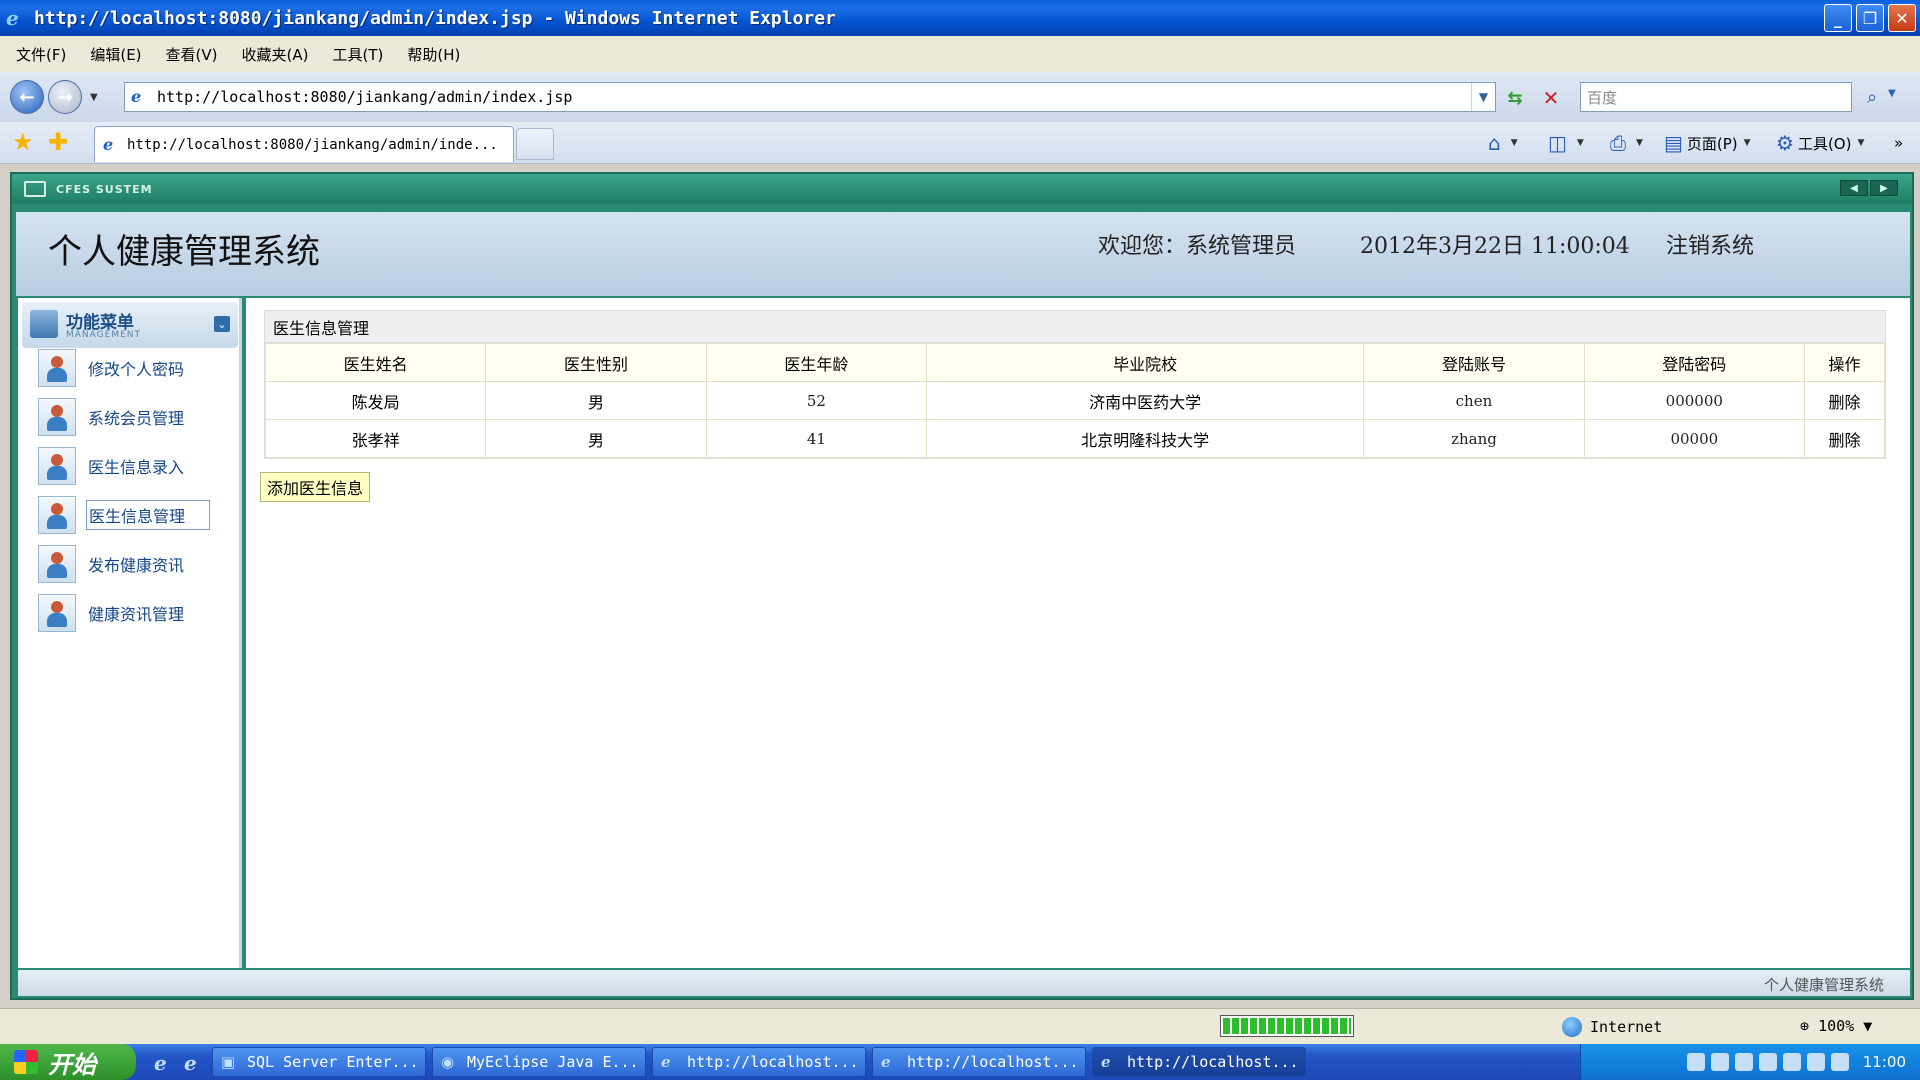 The width and height of the screenshot is (1920, 1080). I want to click on strip-right-icon: ▶, so click(1884, 188).